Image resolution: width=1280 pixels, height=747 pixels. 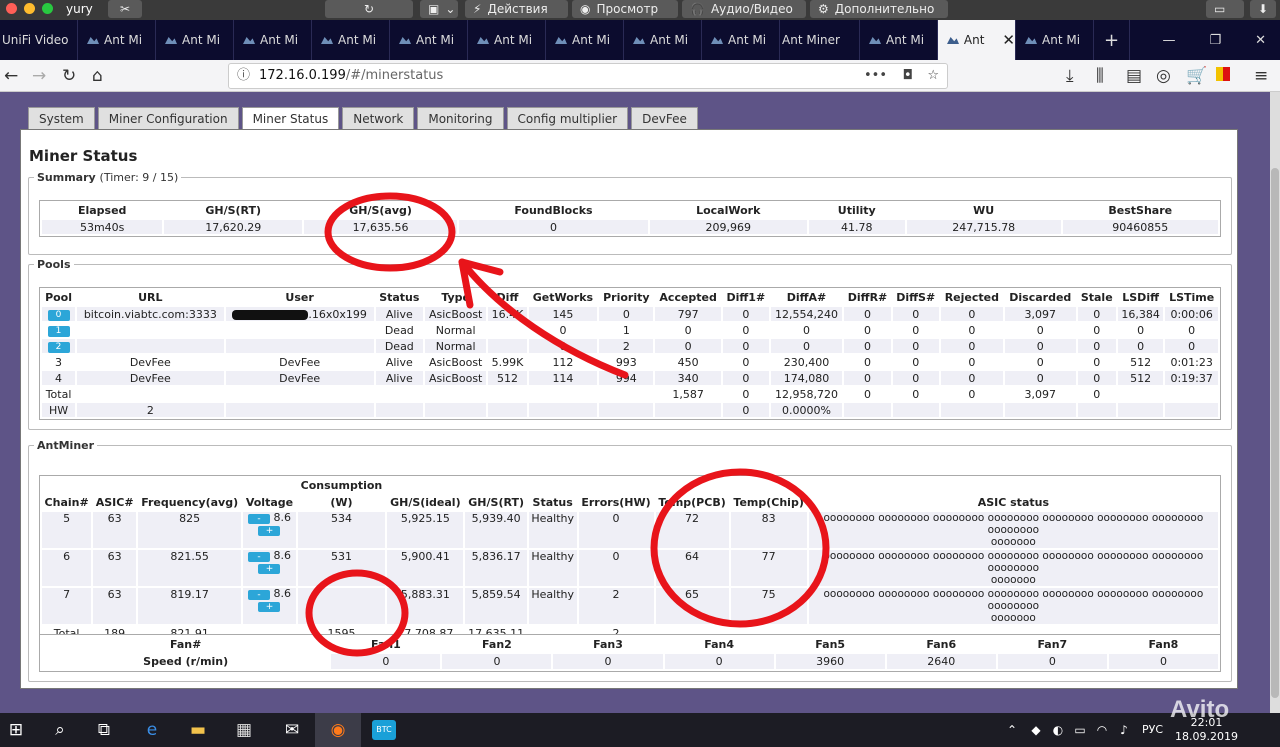 What do you see at coordinates (1168, 40) in the screenshot?
I see `minimize-icon: —` at bounding box center [1168, 40].